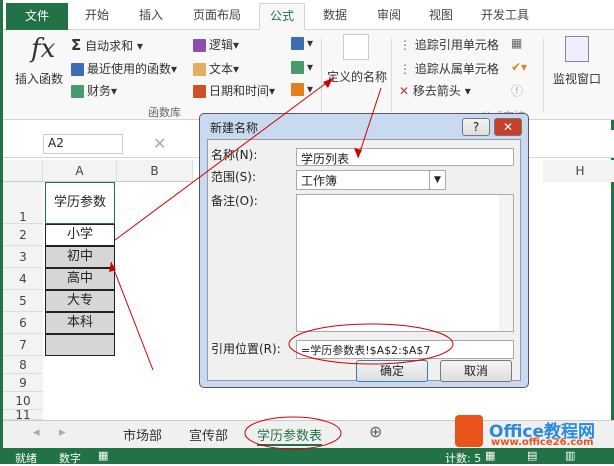 This screenshot has height=466, width=614. Describe the element at coordinates (77, 69) in the screenshot. I see `star-icon` at that location.